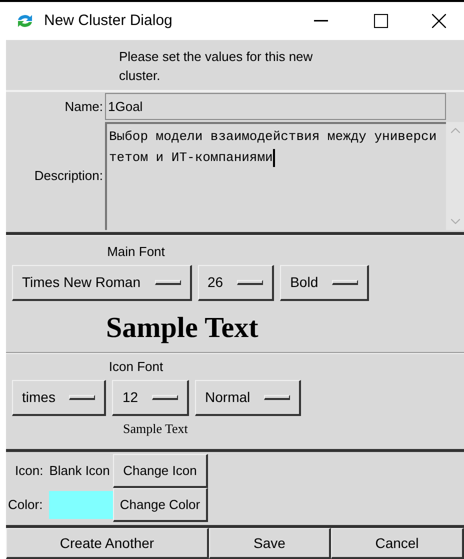 This screenshot has height=559, width=464. Describe the element at coordinates (439, 21) in the screenshot. I see `close-icon` at that location.